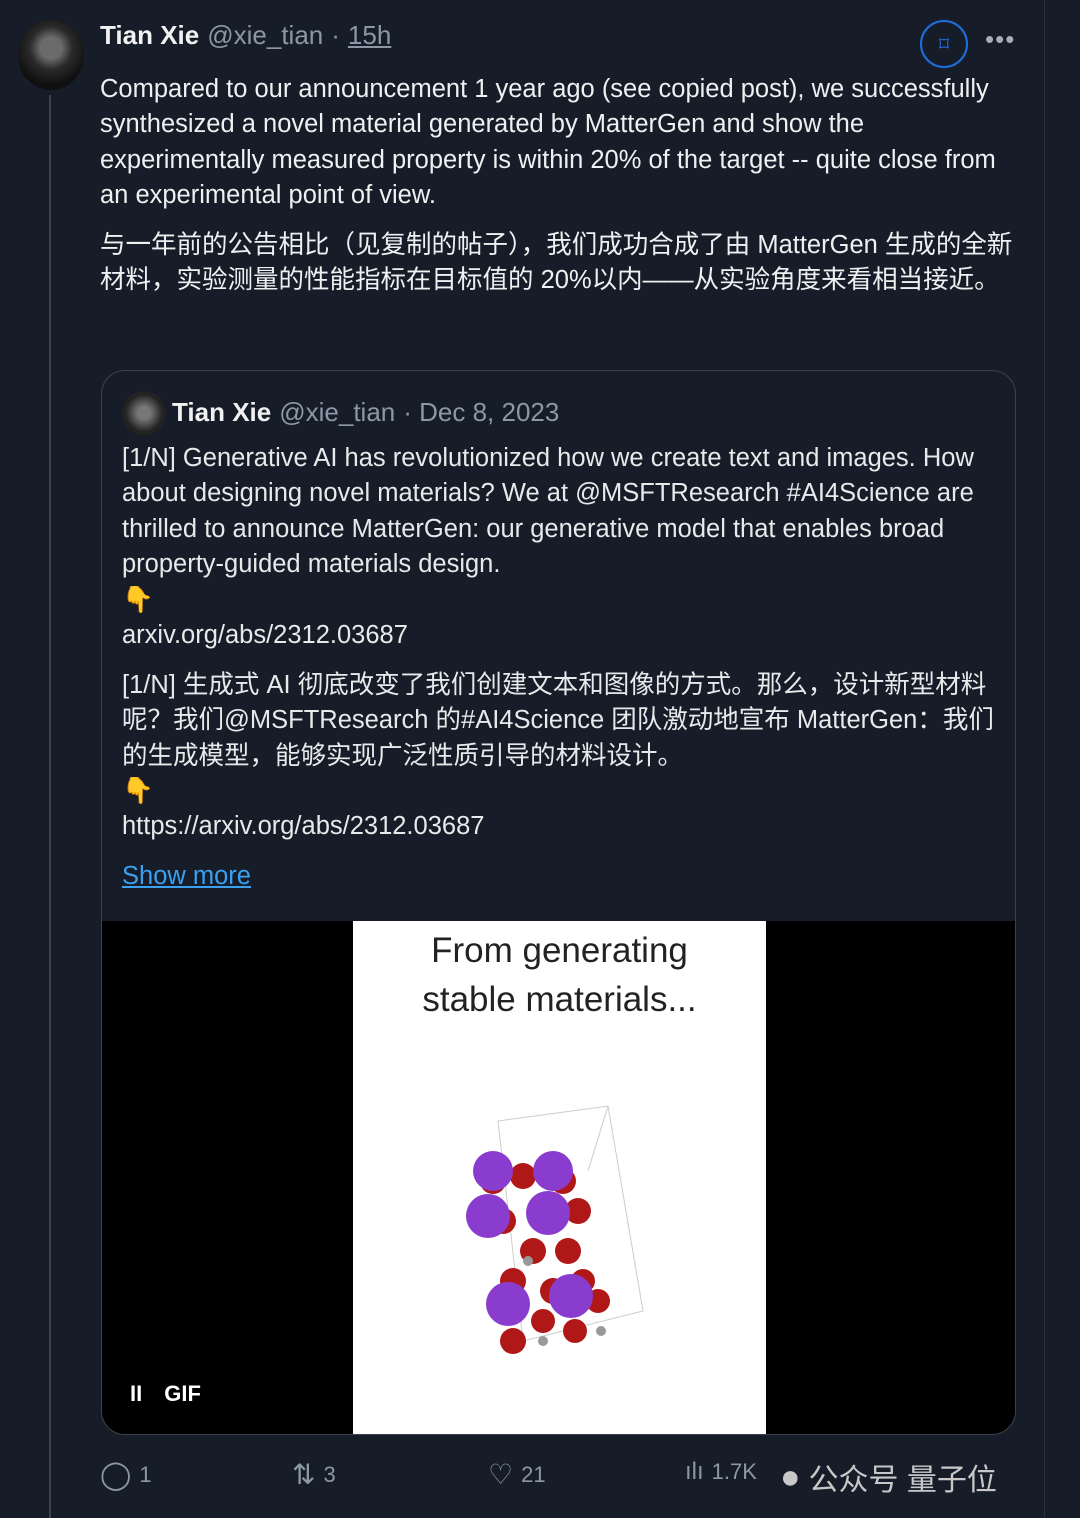  What do you see at coordinates (481, 412) in the screenshot?
I see `quote-date: · Dec 8, 2023` at bounding box center [481, 412].